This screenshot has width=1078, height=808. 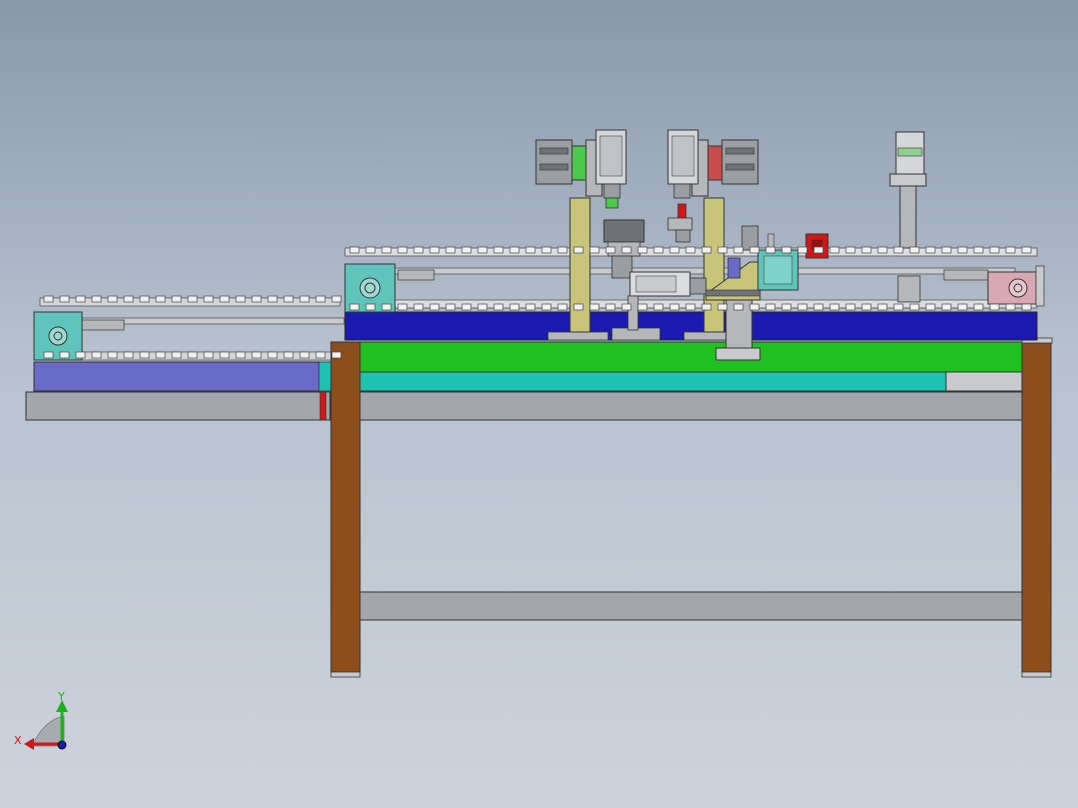 I want to click on coordinate-triad: Y X, so click(x=41, y=720).